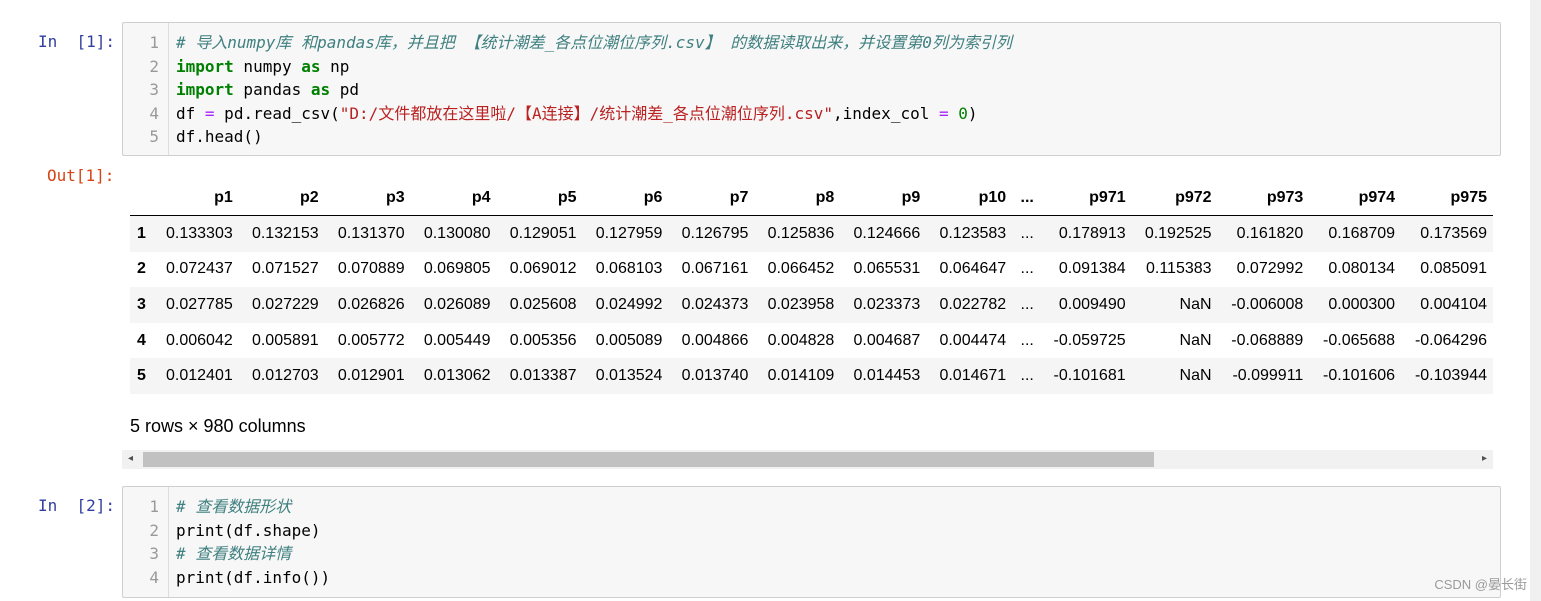 Image resolution: width=1541 pixels, height=601 pixels. Describe the element at coordinates (457, 340) in the screenshot. I see `table-cell: 0.005449` at that location.